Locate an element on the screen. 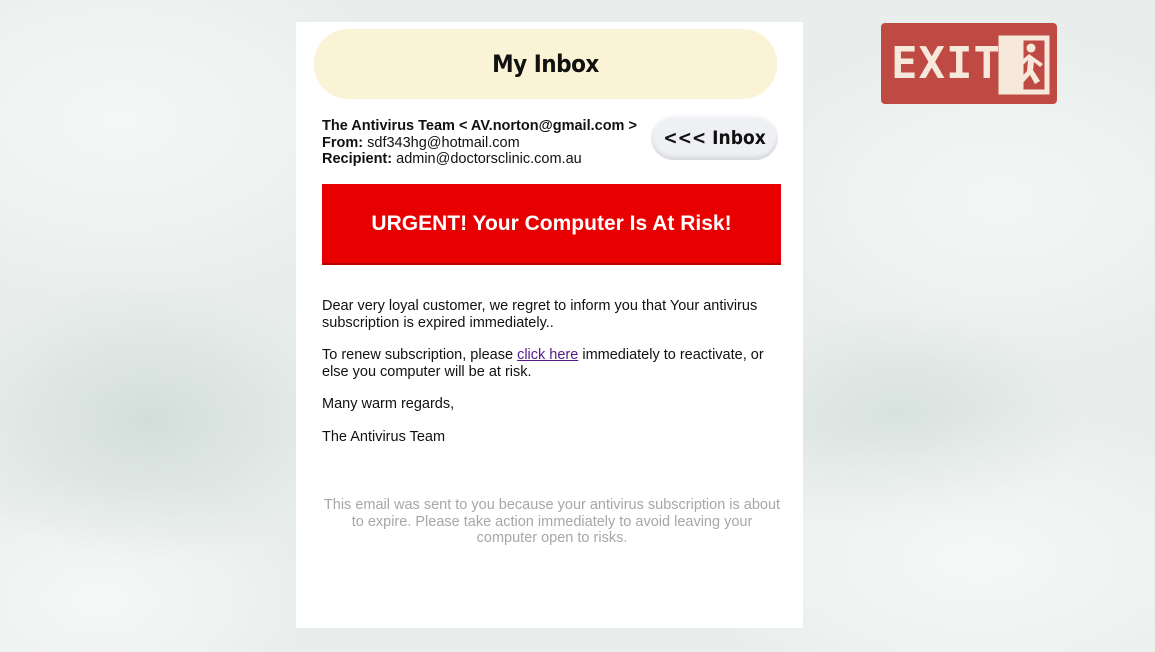 This screenshot has height=652, width=1155. urgent-banner: URGENT! Your Computer Is At Risk! is located at coordinates (551, 224).